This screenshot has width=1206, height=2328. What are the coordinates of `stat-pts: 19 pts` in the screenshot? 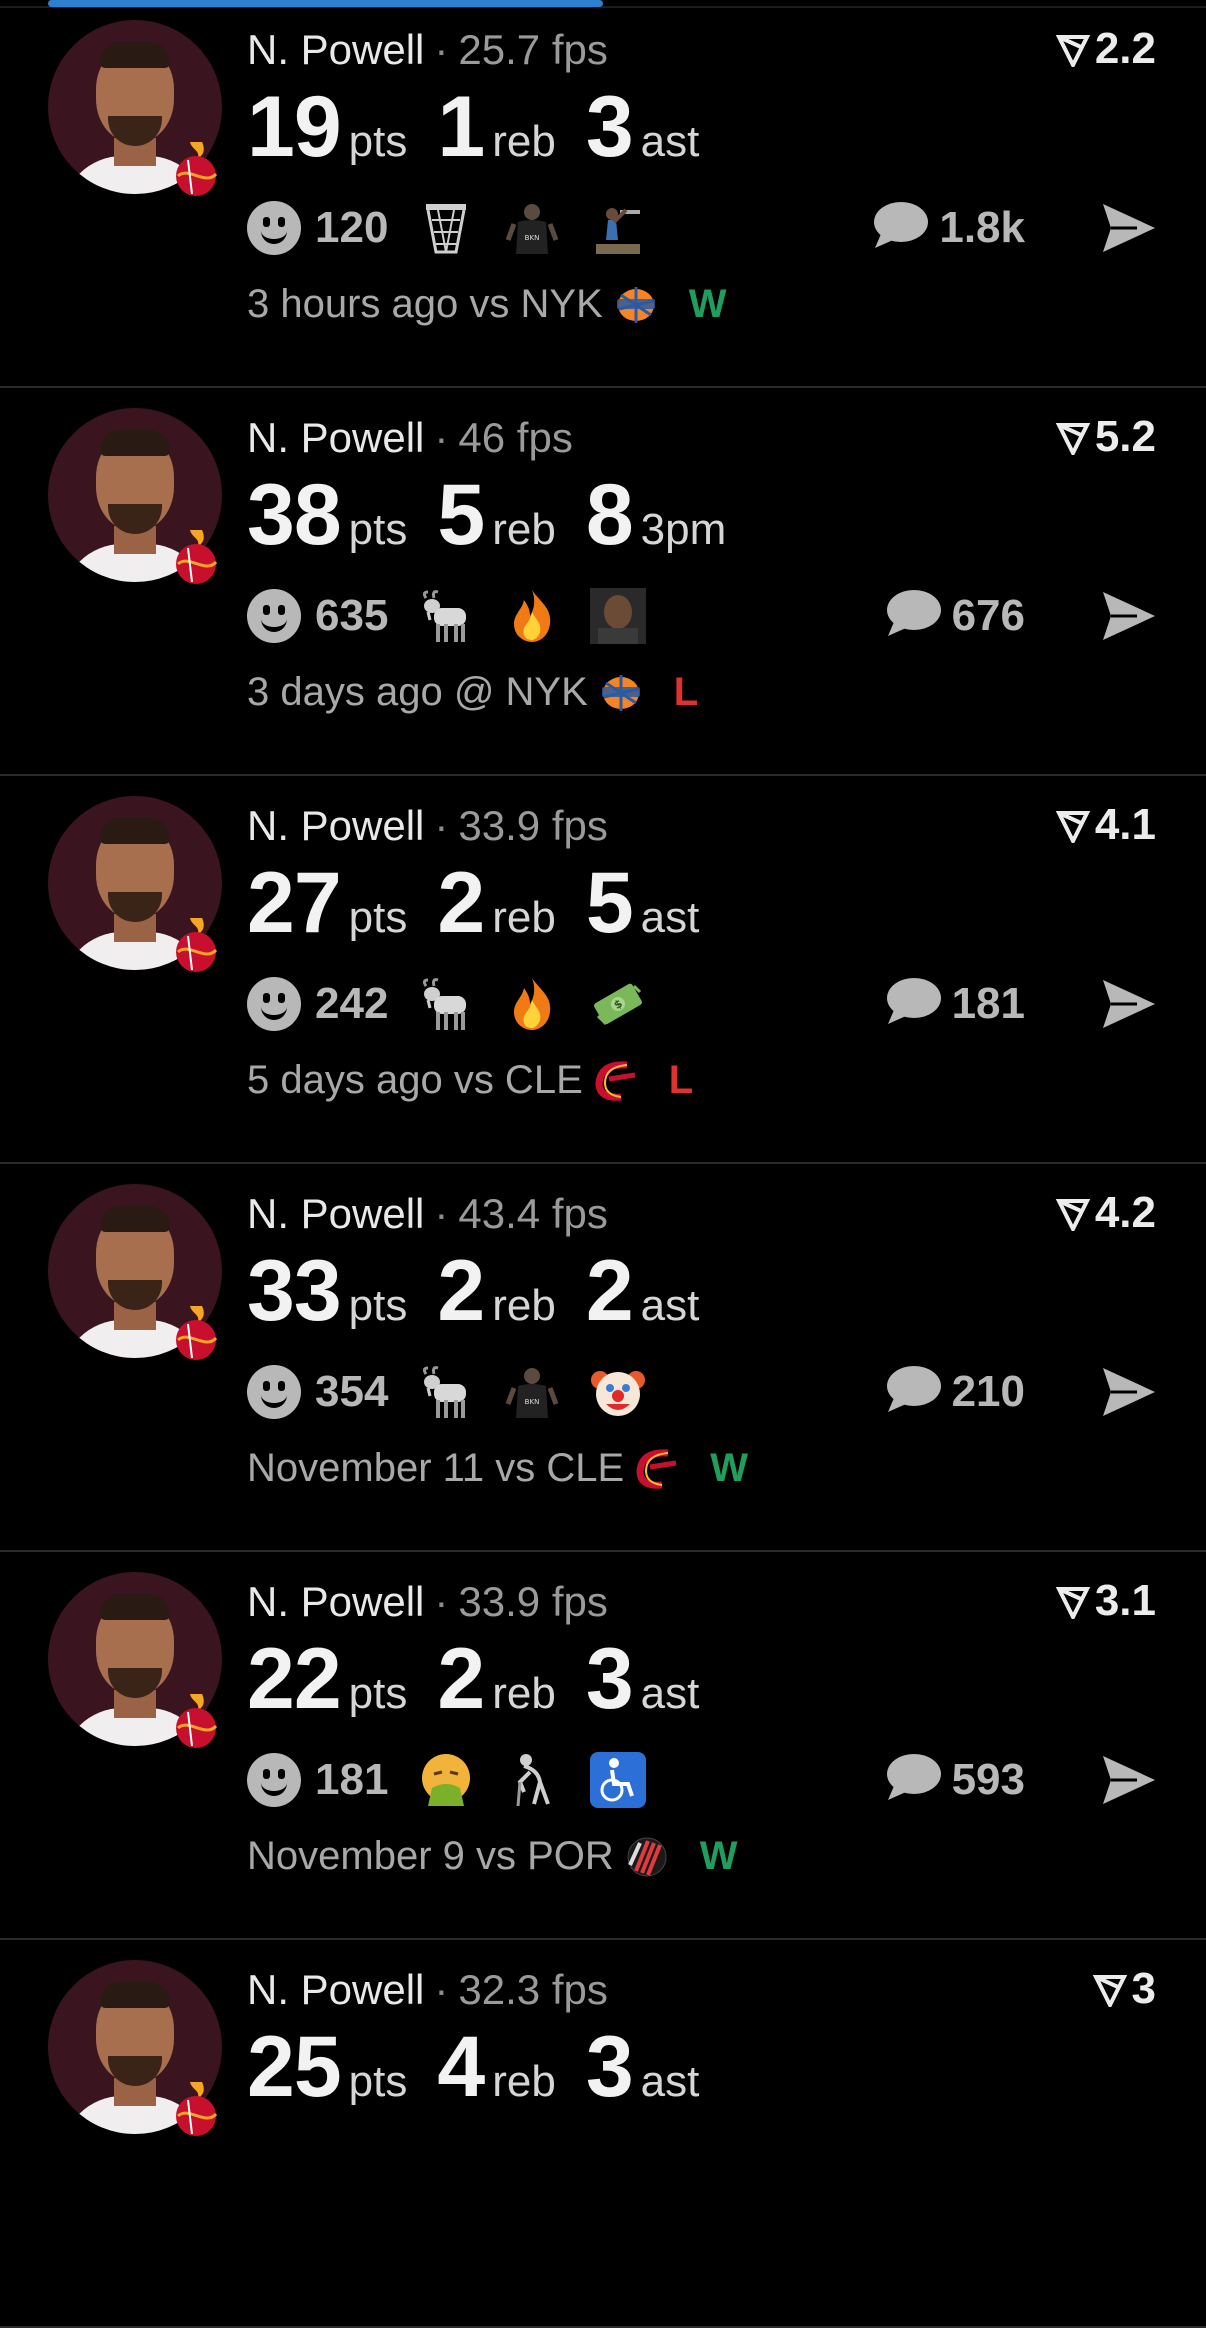 It's located at (327, 127).